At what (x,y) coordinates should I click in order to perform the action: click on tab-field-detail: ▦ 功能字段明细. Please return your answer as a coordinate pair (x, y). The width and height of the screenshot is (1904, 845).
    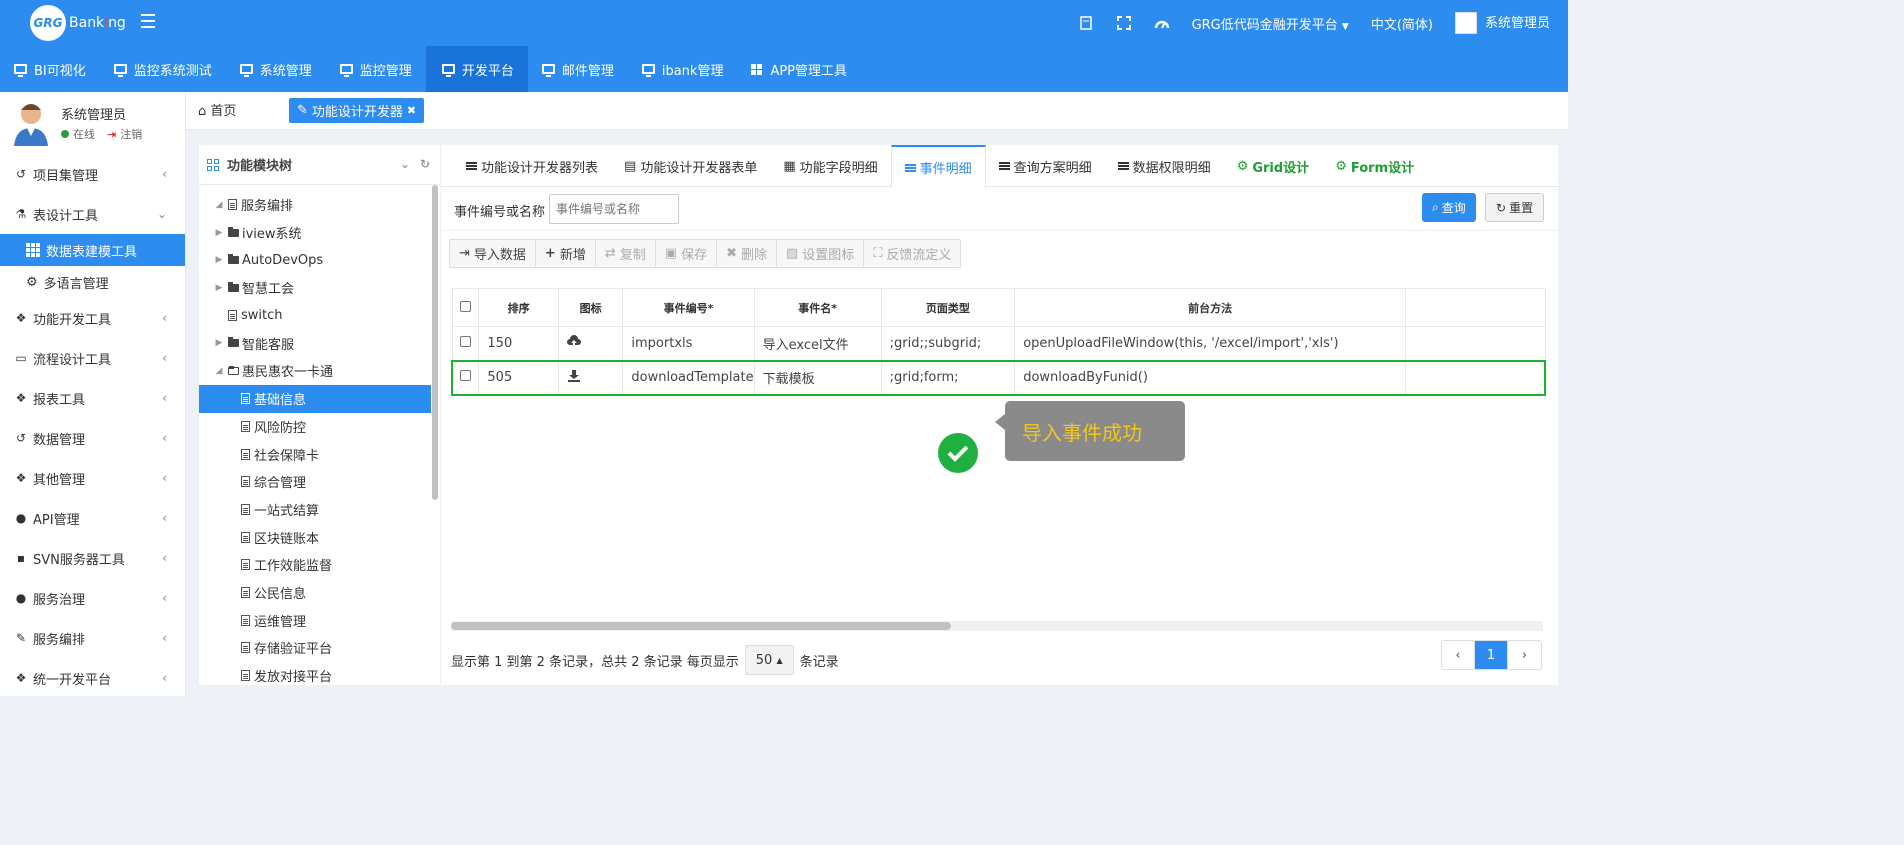
    Looking at the image, I should click on (830, 166).